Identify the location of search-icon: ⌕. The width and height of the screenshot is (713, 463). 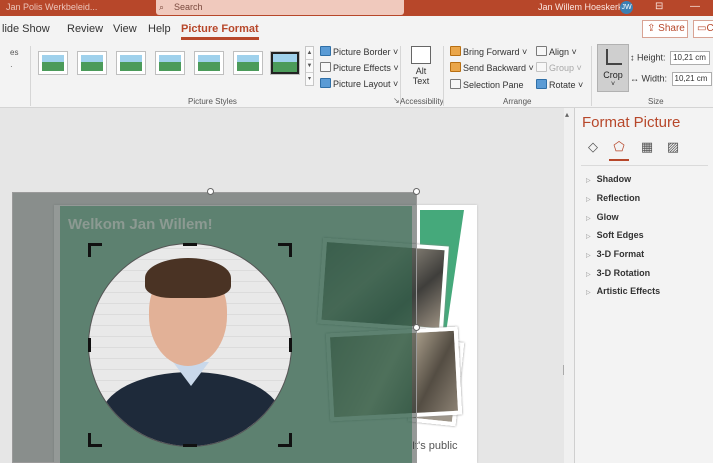
(162, 7).